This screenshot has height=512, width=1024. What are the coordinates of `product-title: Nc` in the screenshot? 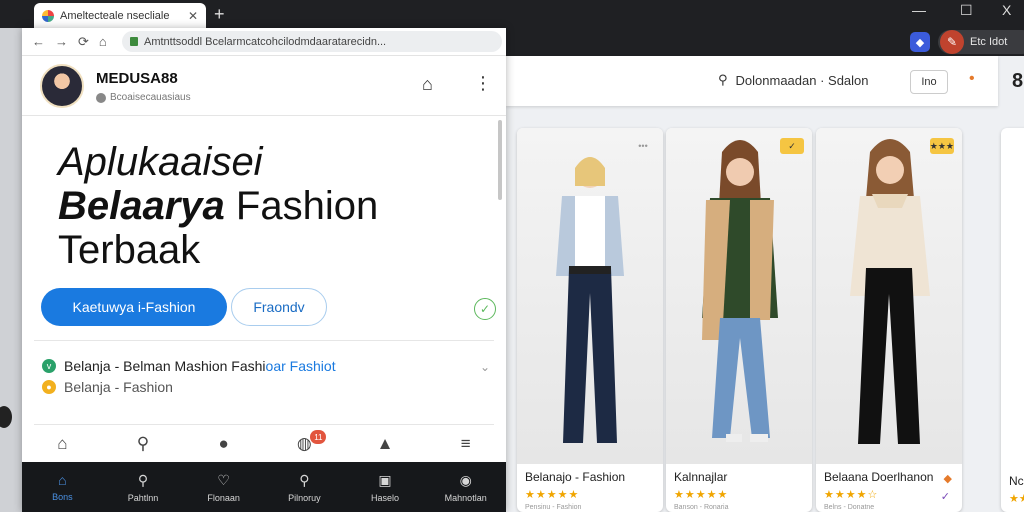 It's located at (1016, 481).